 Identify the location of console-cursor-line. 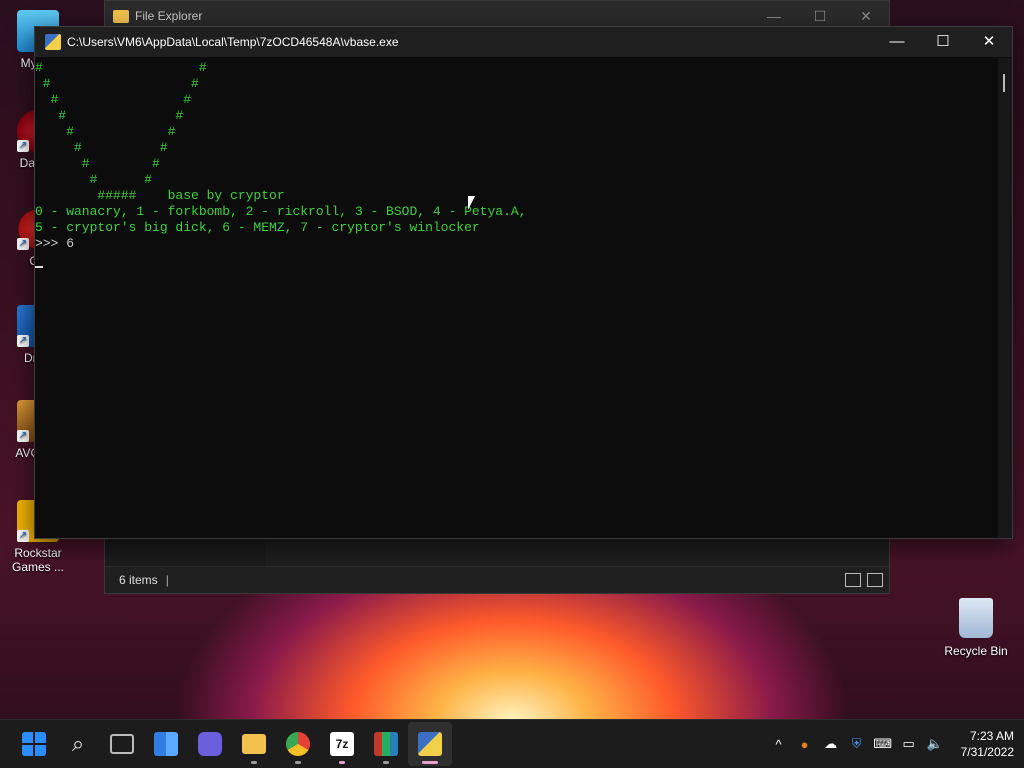
(516, 260).